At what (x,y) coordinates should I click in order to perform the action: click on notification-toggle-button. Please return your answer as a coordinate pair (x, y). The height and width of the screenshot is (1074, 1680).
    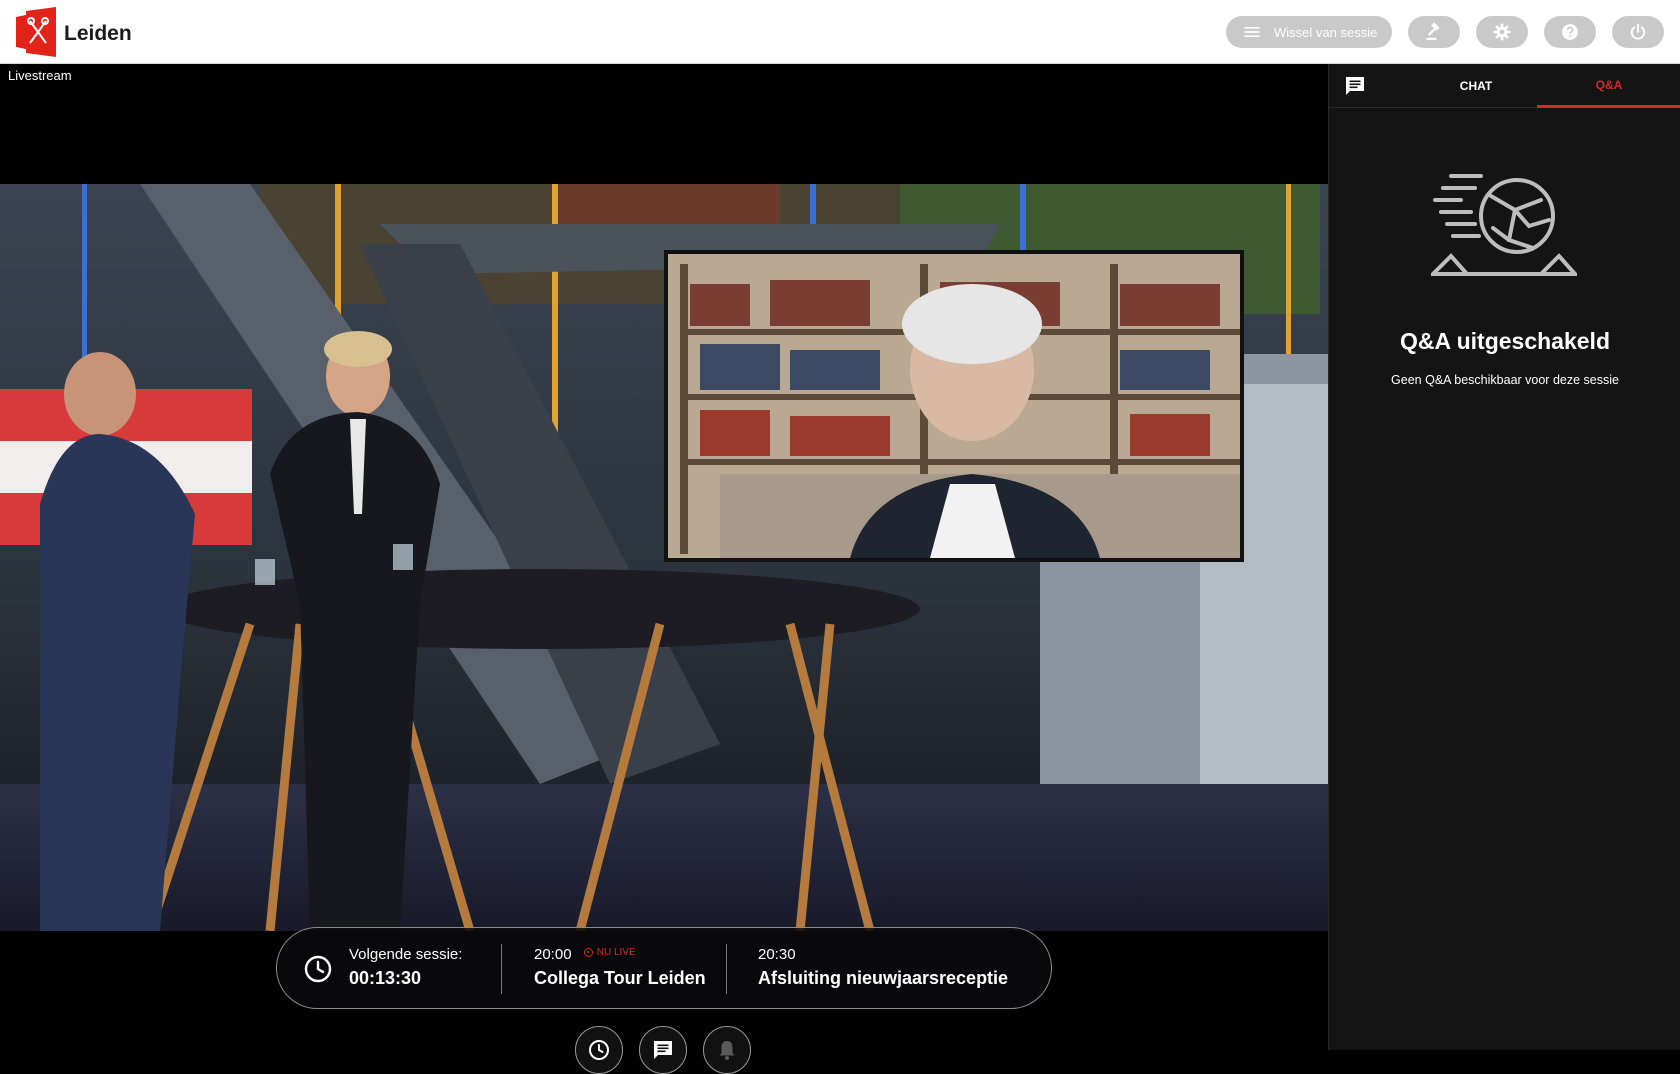
    Looking at the image, I should click on (727, 1050).